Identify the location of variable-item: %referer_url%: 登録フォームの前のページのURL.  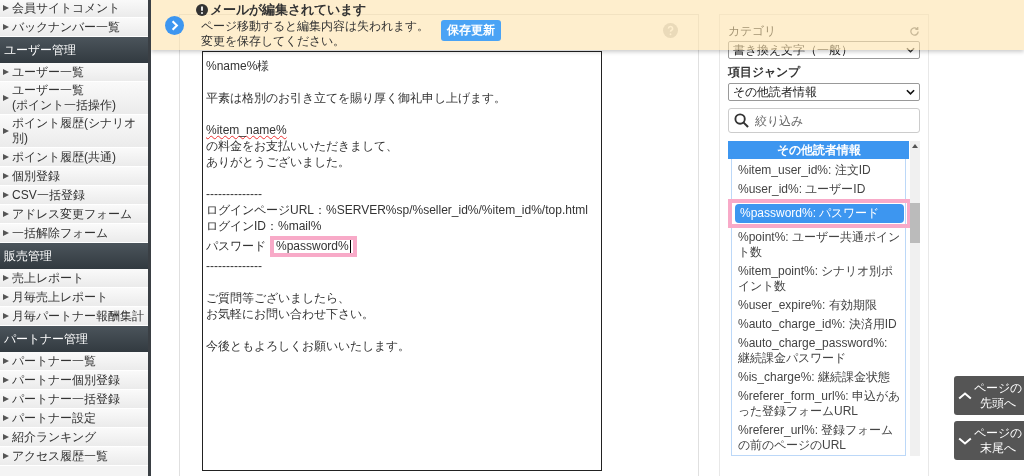
(820, 438).